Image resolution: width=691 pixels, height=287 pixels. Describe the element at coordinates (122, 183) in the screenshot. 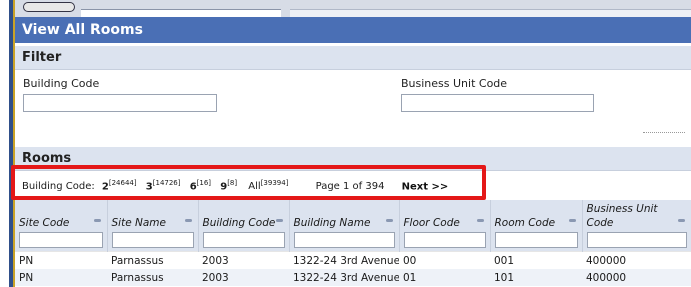

I see `pager-group-count: [24644]` at that location.